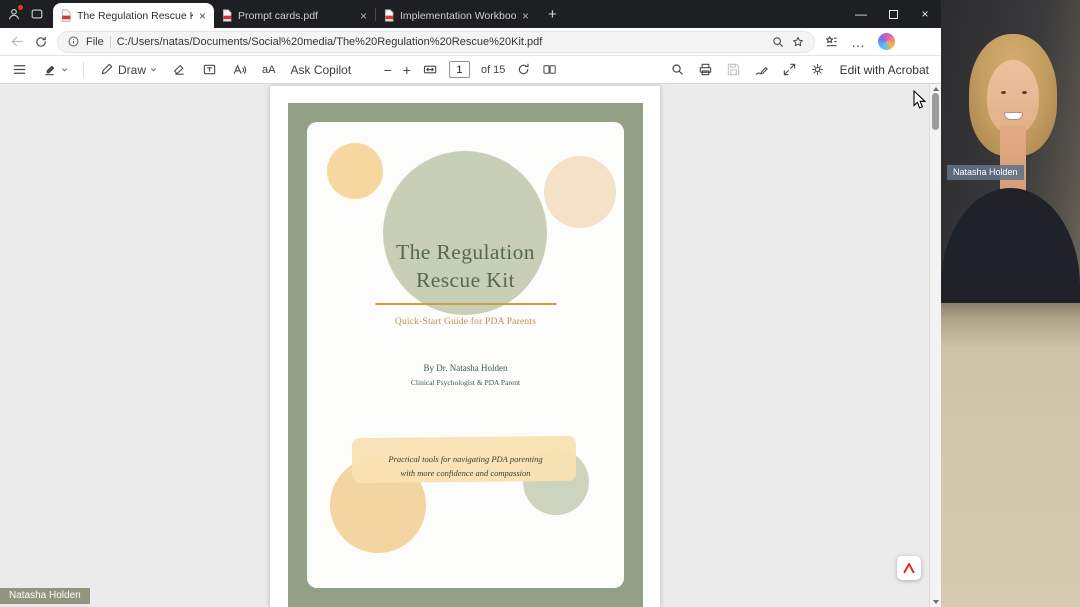 This screenshot has width=1080, height=607. I want to click on decor-circle-peach-top, so click(355, 171).